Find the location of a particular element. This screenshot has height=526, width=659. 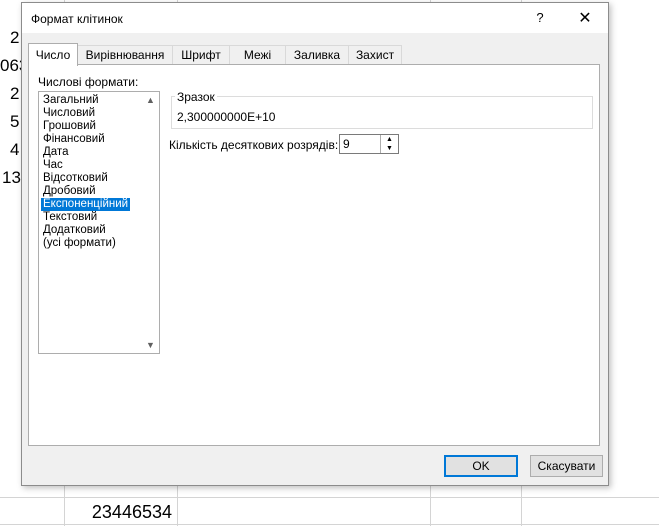

tab-font: Шрифт is located at coordinates (201, 54).